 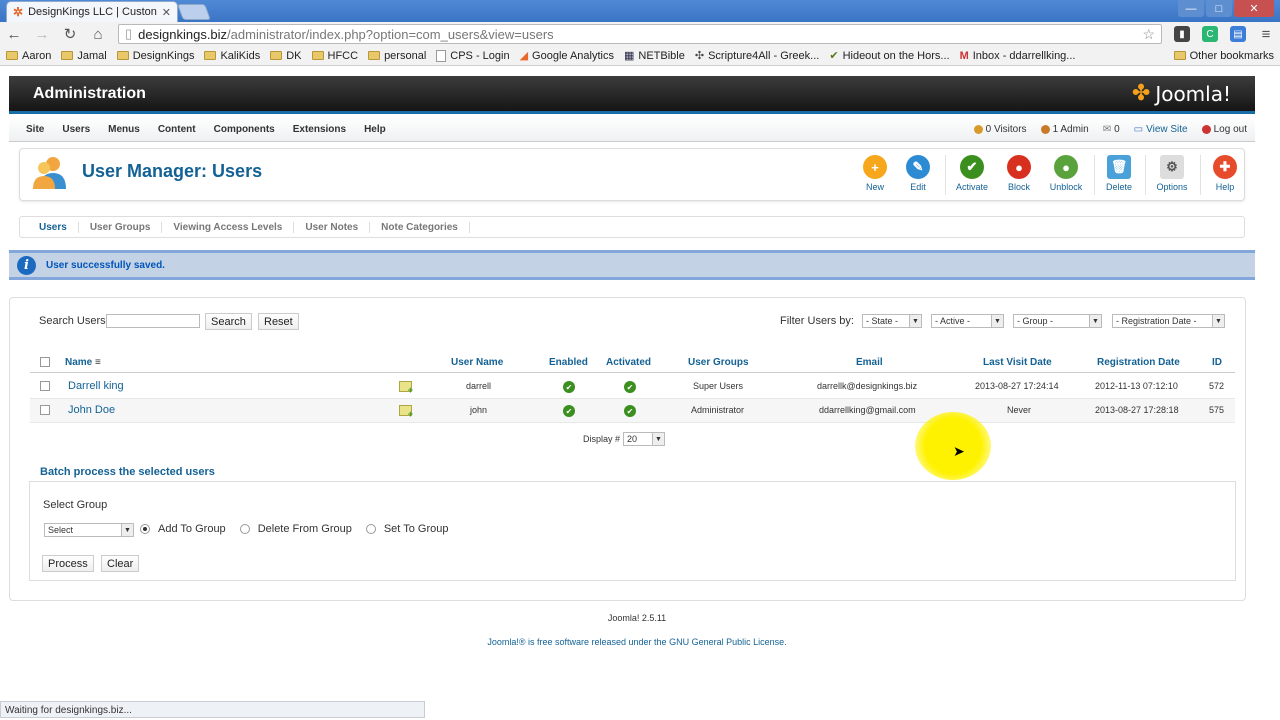 What do you see at coordinates (967, 321) in the screenshot?
I see `active-filter-select: - Active - ▼` at bounding box center [967, 321].